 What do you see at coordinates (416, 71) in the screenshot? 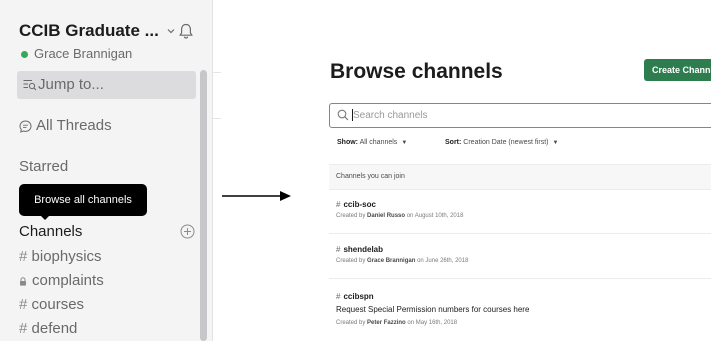
I see `page-title: Browse channels` at bounding box center [416, 71].